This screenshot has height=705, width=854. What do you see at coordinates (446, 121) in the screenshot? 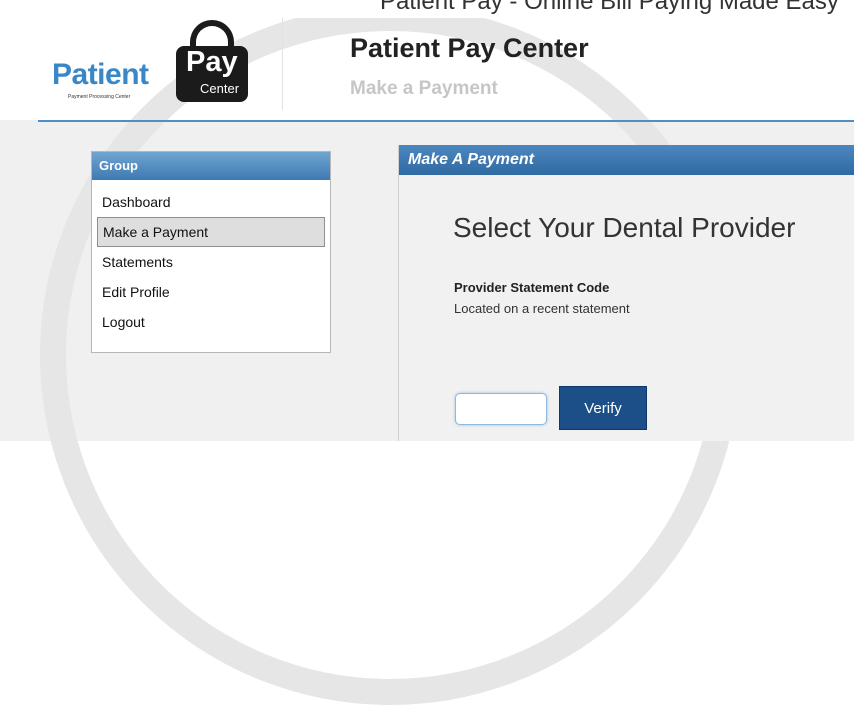
I see `header-rule` at bounding box center [446, 121].